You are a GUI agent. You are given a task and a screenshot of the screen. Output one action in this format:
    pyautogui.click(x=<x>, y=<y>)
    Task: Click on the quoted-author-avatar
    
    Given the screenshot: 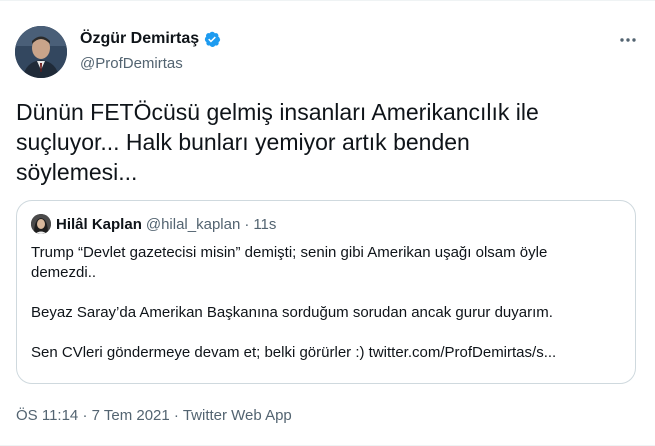 What is the action you would take?
    pyautogui.click(x=41, y=224)
    